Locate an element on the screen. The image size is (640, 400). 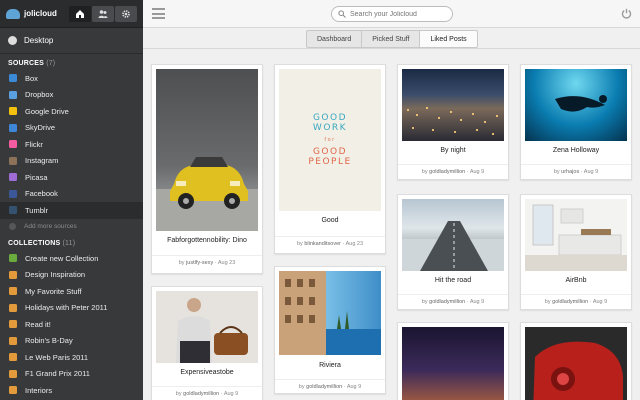
sidebar-item-collection: Interiors is located at coordinates (71, 390).